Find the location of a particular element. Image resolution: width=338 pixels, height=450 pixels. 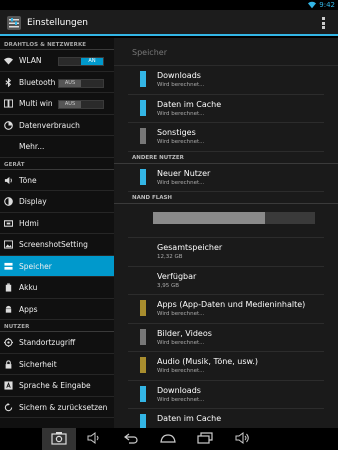

location-icon is located at coordinates (8, 342).